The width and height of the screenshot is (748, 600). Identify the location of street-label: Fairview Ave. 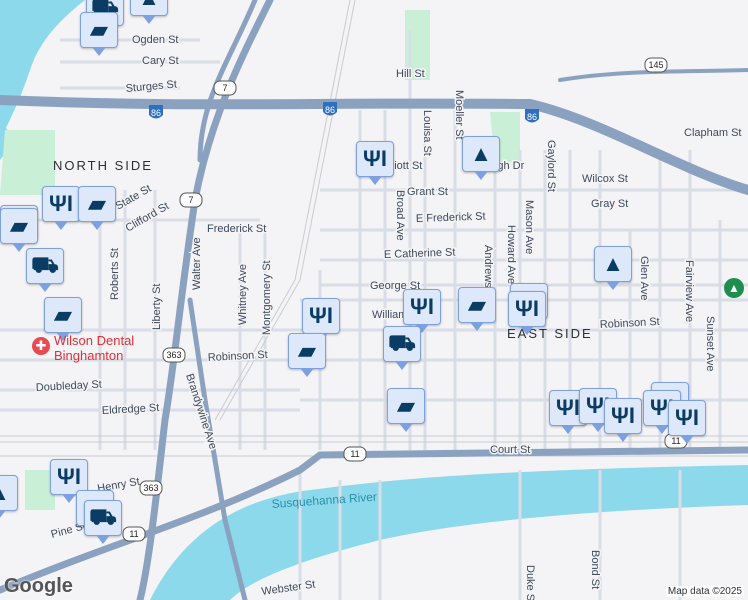
(689, 291).